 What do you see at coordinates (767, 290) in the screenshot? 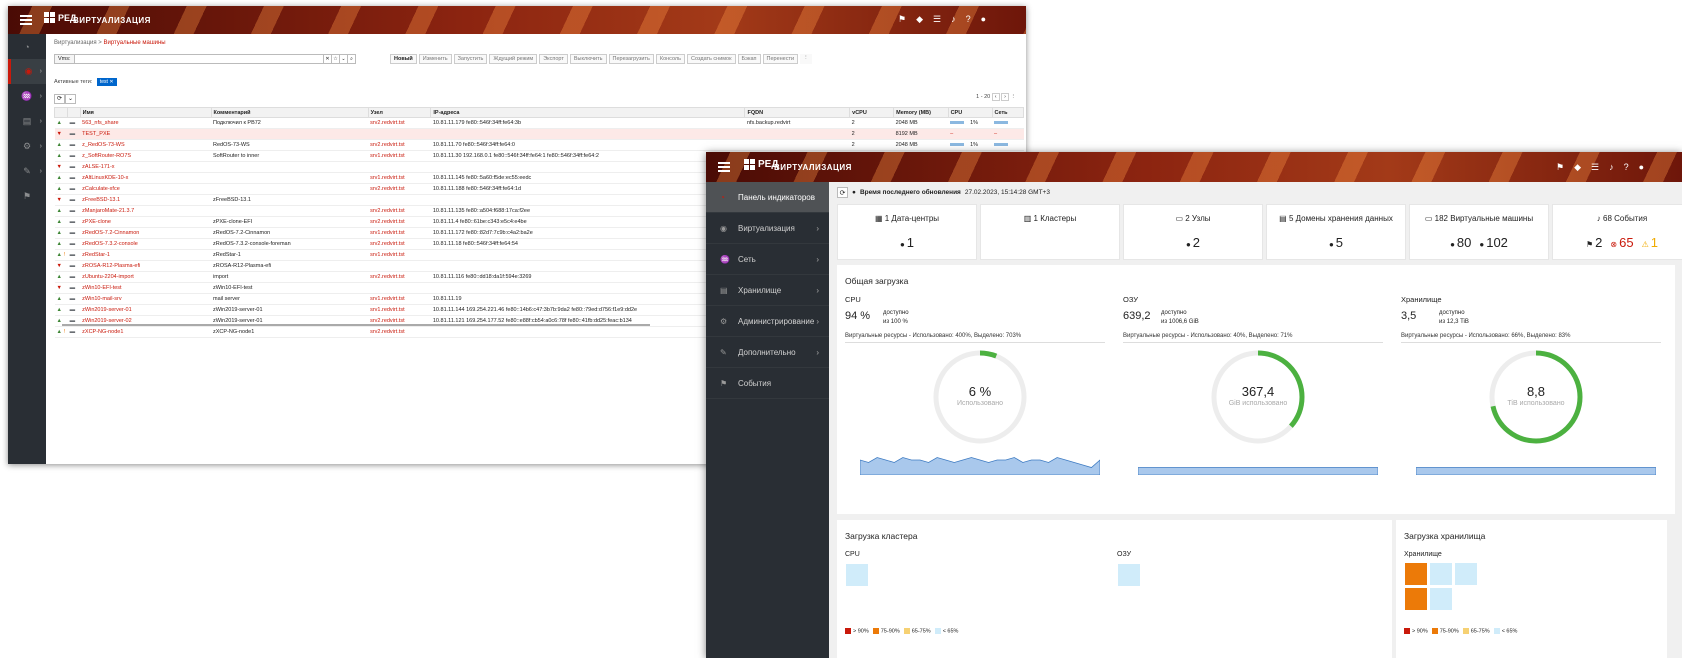
I see `nav-item: ▤ Хранилище ›` at bounding box center [767, 290].